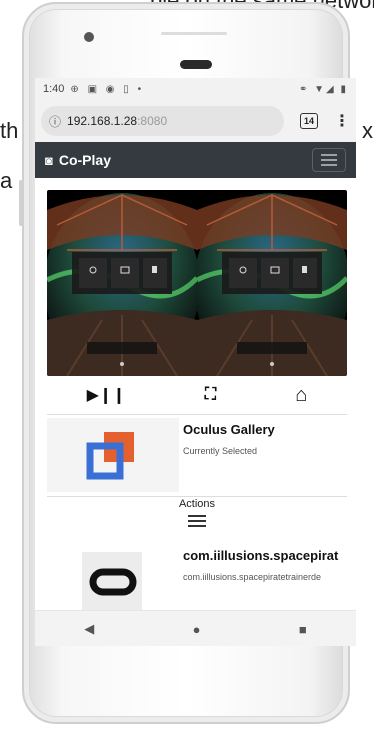 The width and height of the screenshot is (374, 729). I want to click on address-bar: ⓘ 192.168.1.28:8080, so click(163, 121).